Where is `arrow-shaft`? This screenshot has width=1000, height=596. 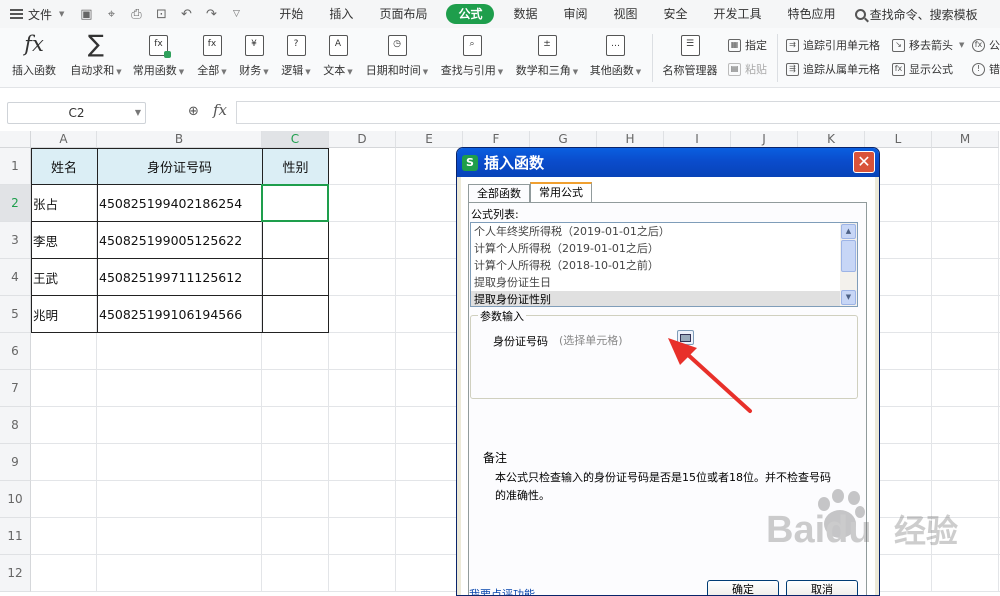
arrow-shaft is located at coordinates (718, 382).